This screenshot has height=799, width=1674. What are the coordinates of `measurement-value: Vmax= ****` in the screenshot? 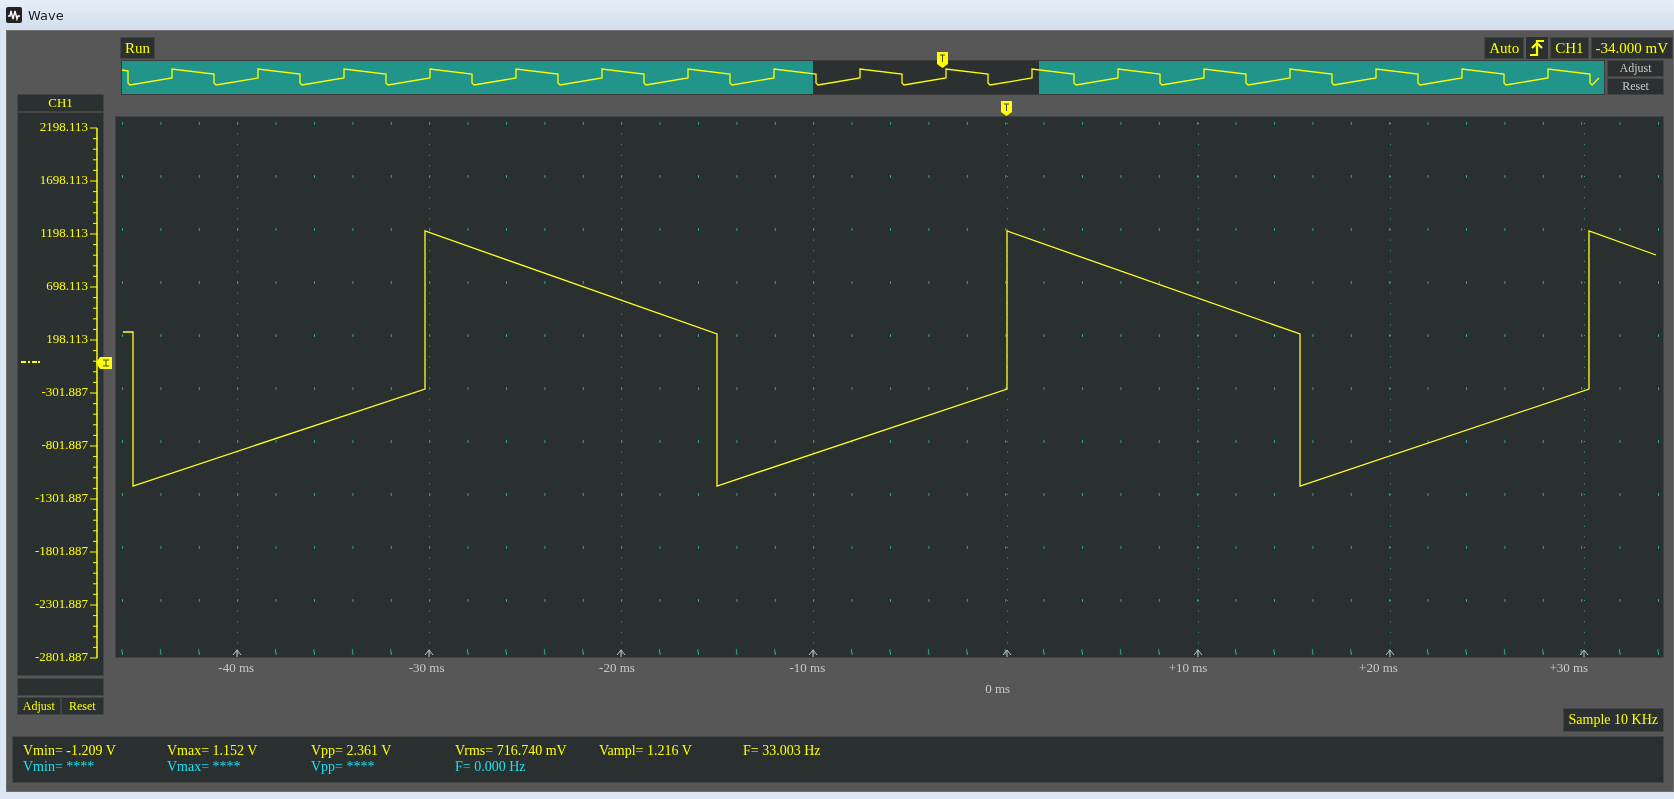 It's located at (204, 767).